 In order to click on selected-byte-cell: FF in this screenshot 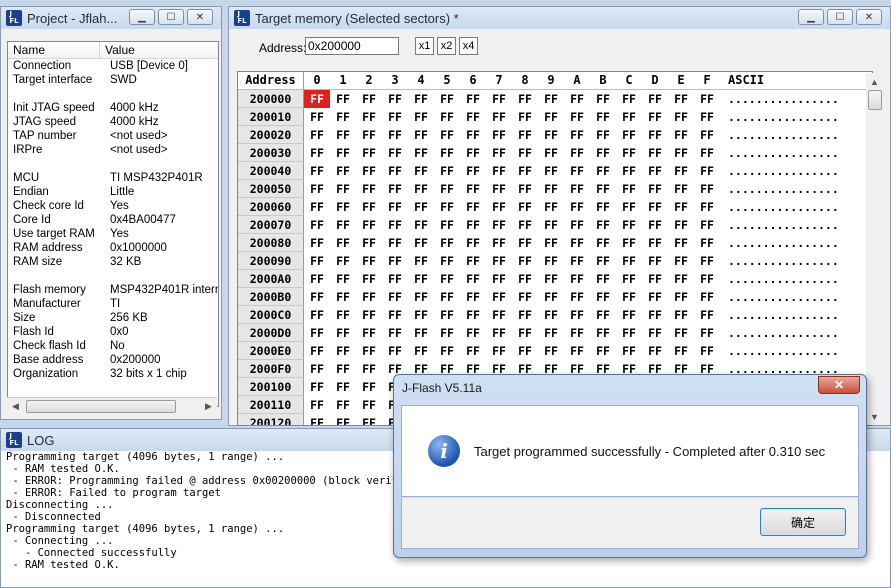, I will do `click(317, 99)`.